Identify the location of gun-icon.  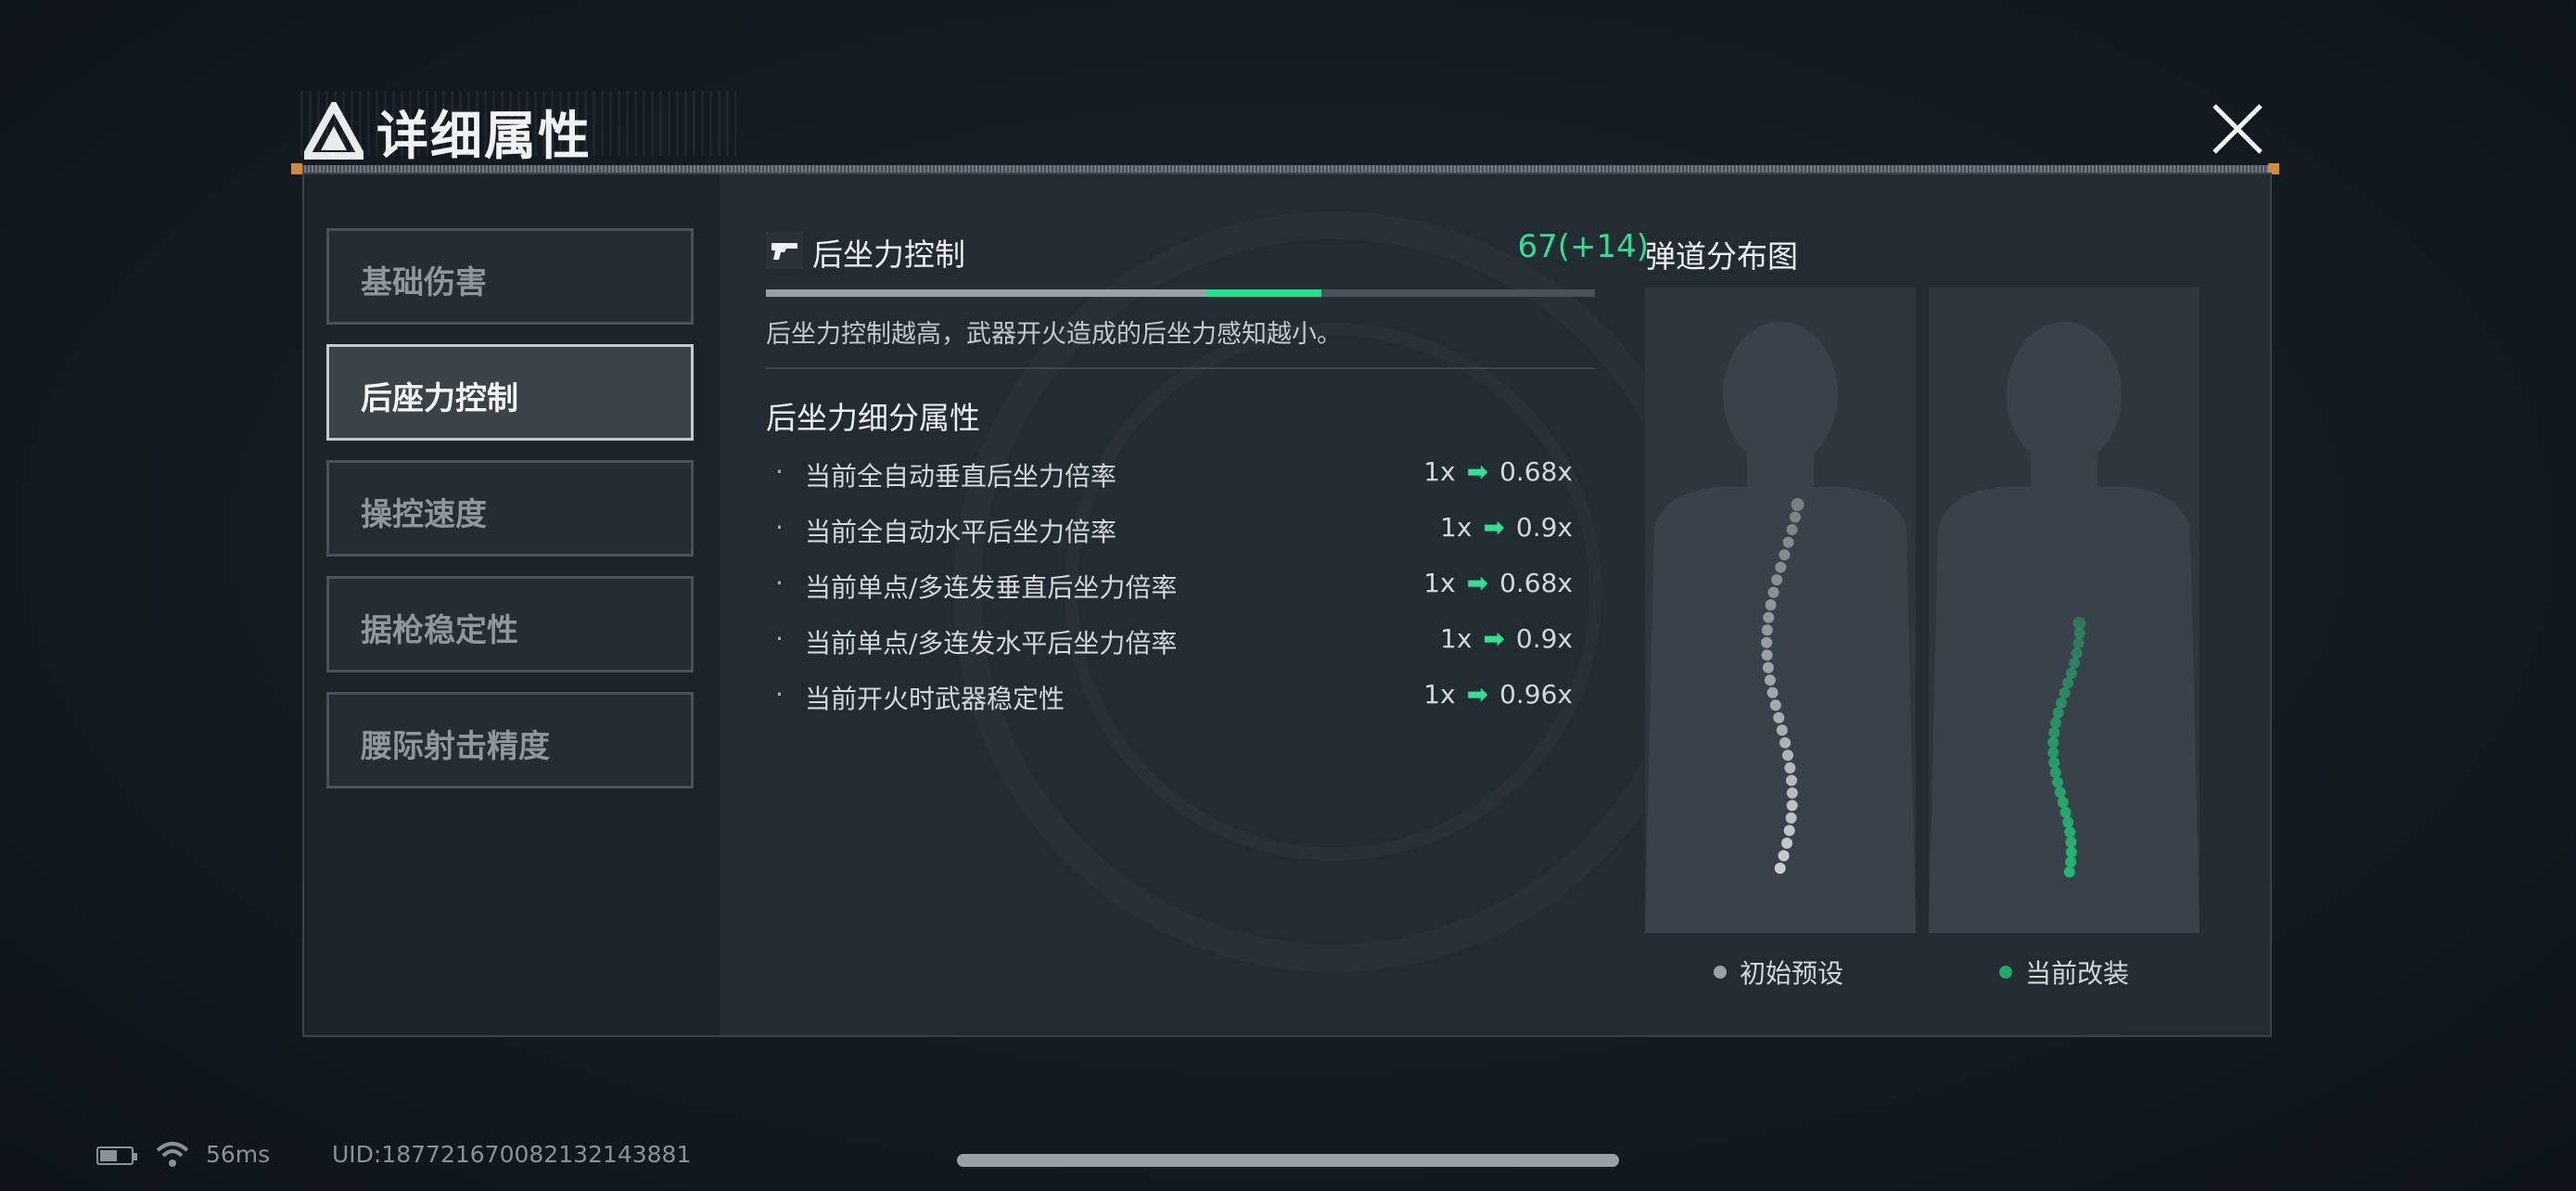
(784, 250).